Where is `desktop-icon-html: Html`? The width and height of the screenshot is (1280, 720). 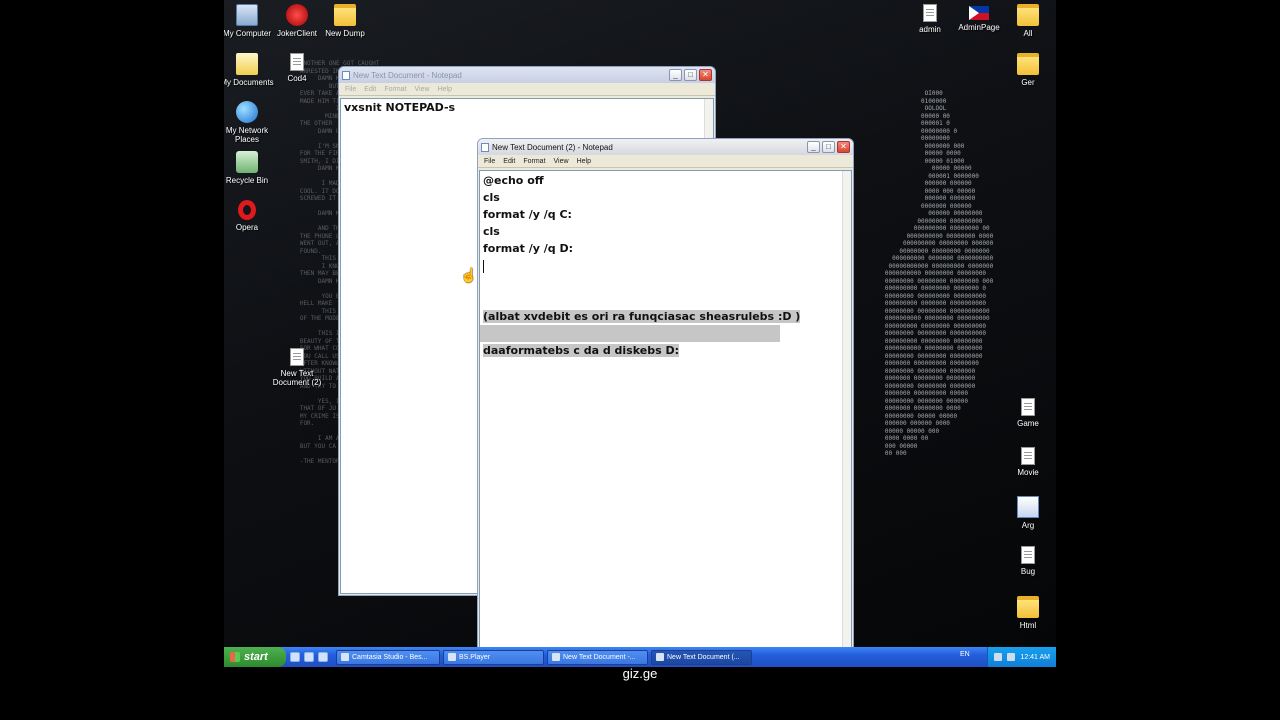 desktop-icon-html: Html is located at coordinates (1027, 613).